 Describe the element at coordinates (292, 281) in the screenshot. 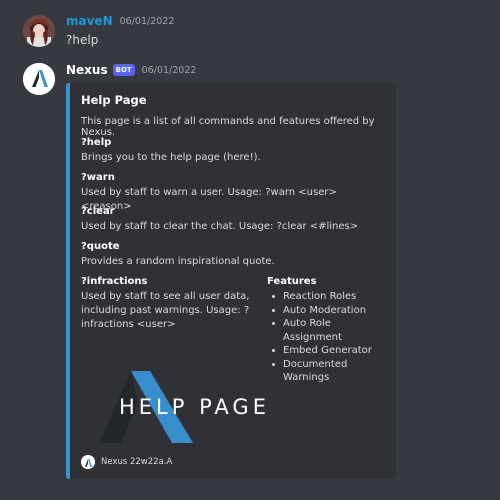

I see `features-title: Features` at that location.